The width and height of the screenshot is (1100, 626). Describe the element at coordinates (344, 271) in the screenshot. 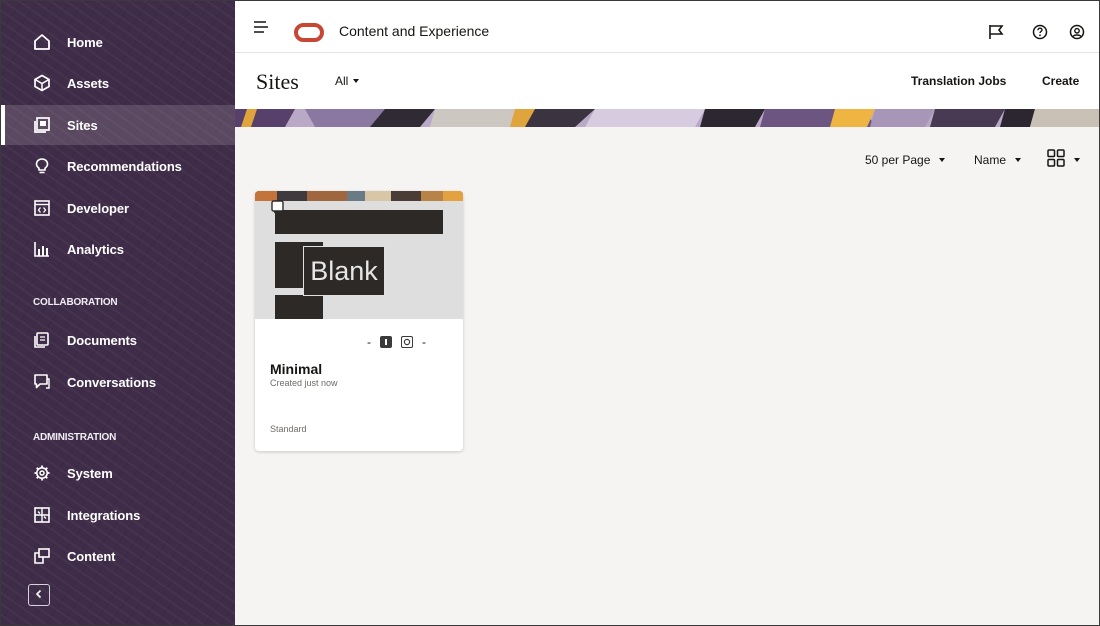

I see `thumbnail-blank-label: Blank` at that location.